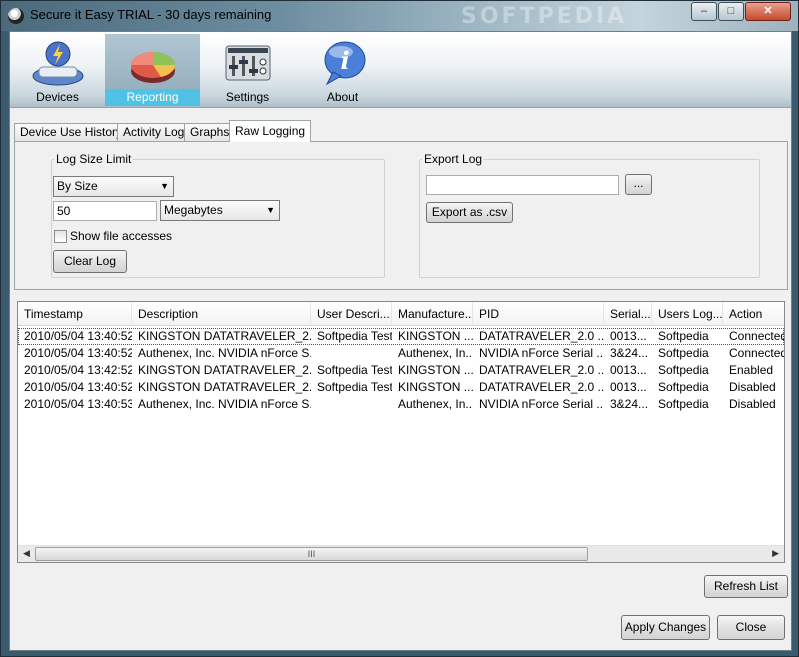 This screenshot has height=657, width=799. I want to click on refresh-list-button: Refresh List, so click(746, 586).